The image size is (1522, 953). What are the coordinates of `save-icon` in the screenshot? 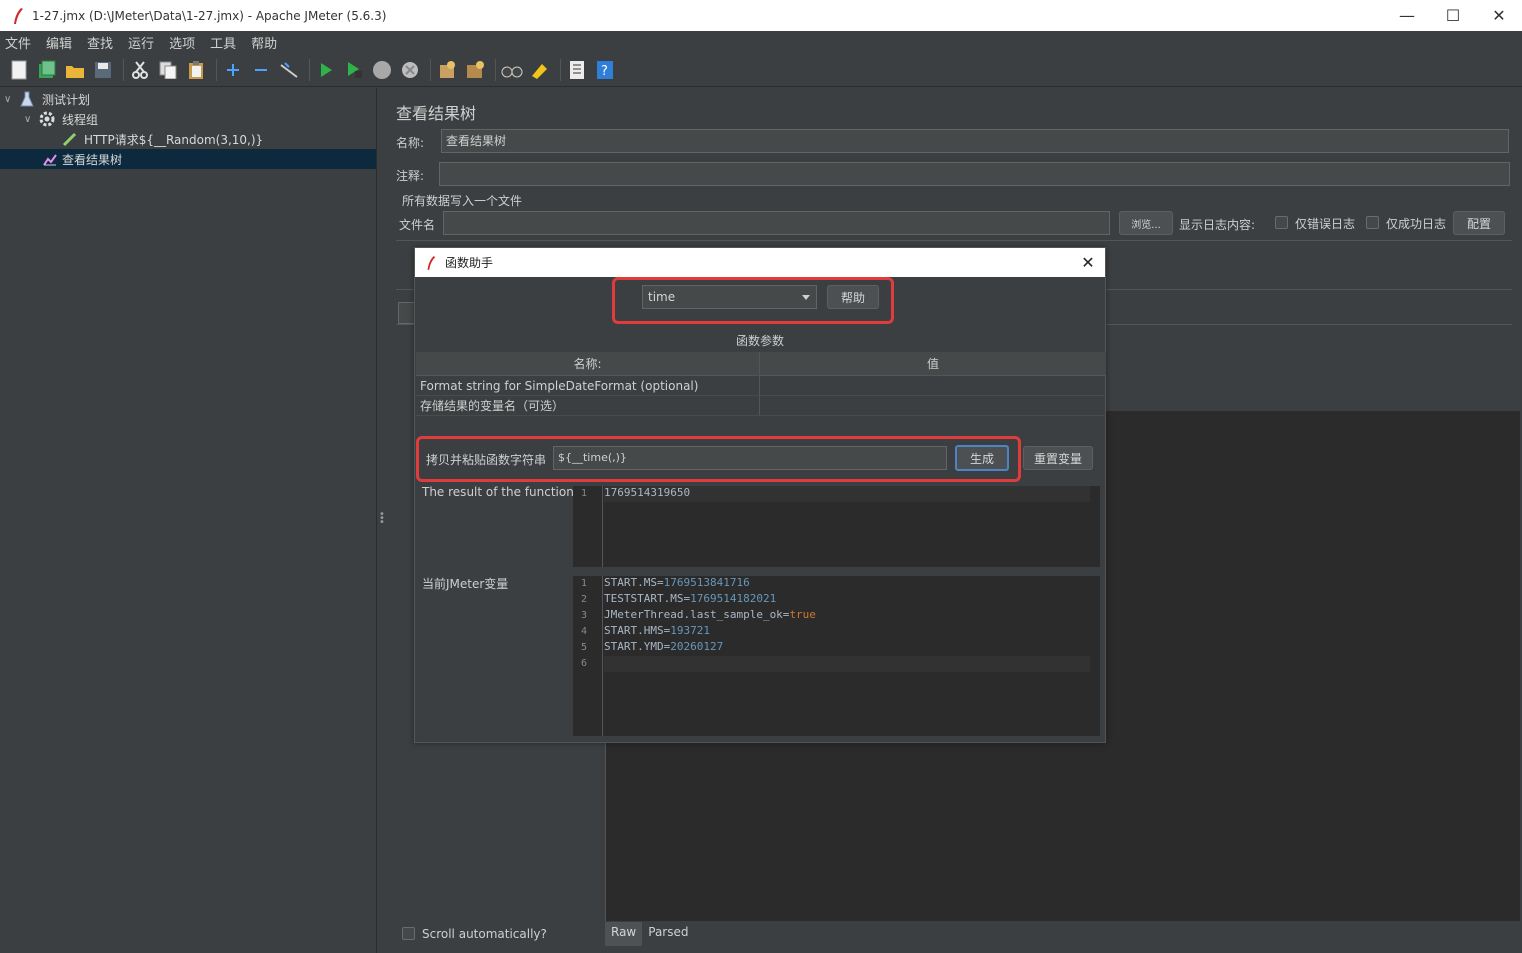 It's located at (103, 70).